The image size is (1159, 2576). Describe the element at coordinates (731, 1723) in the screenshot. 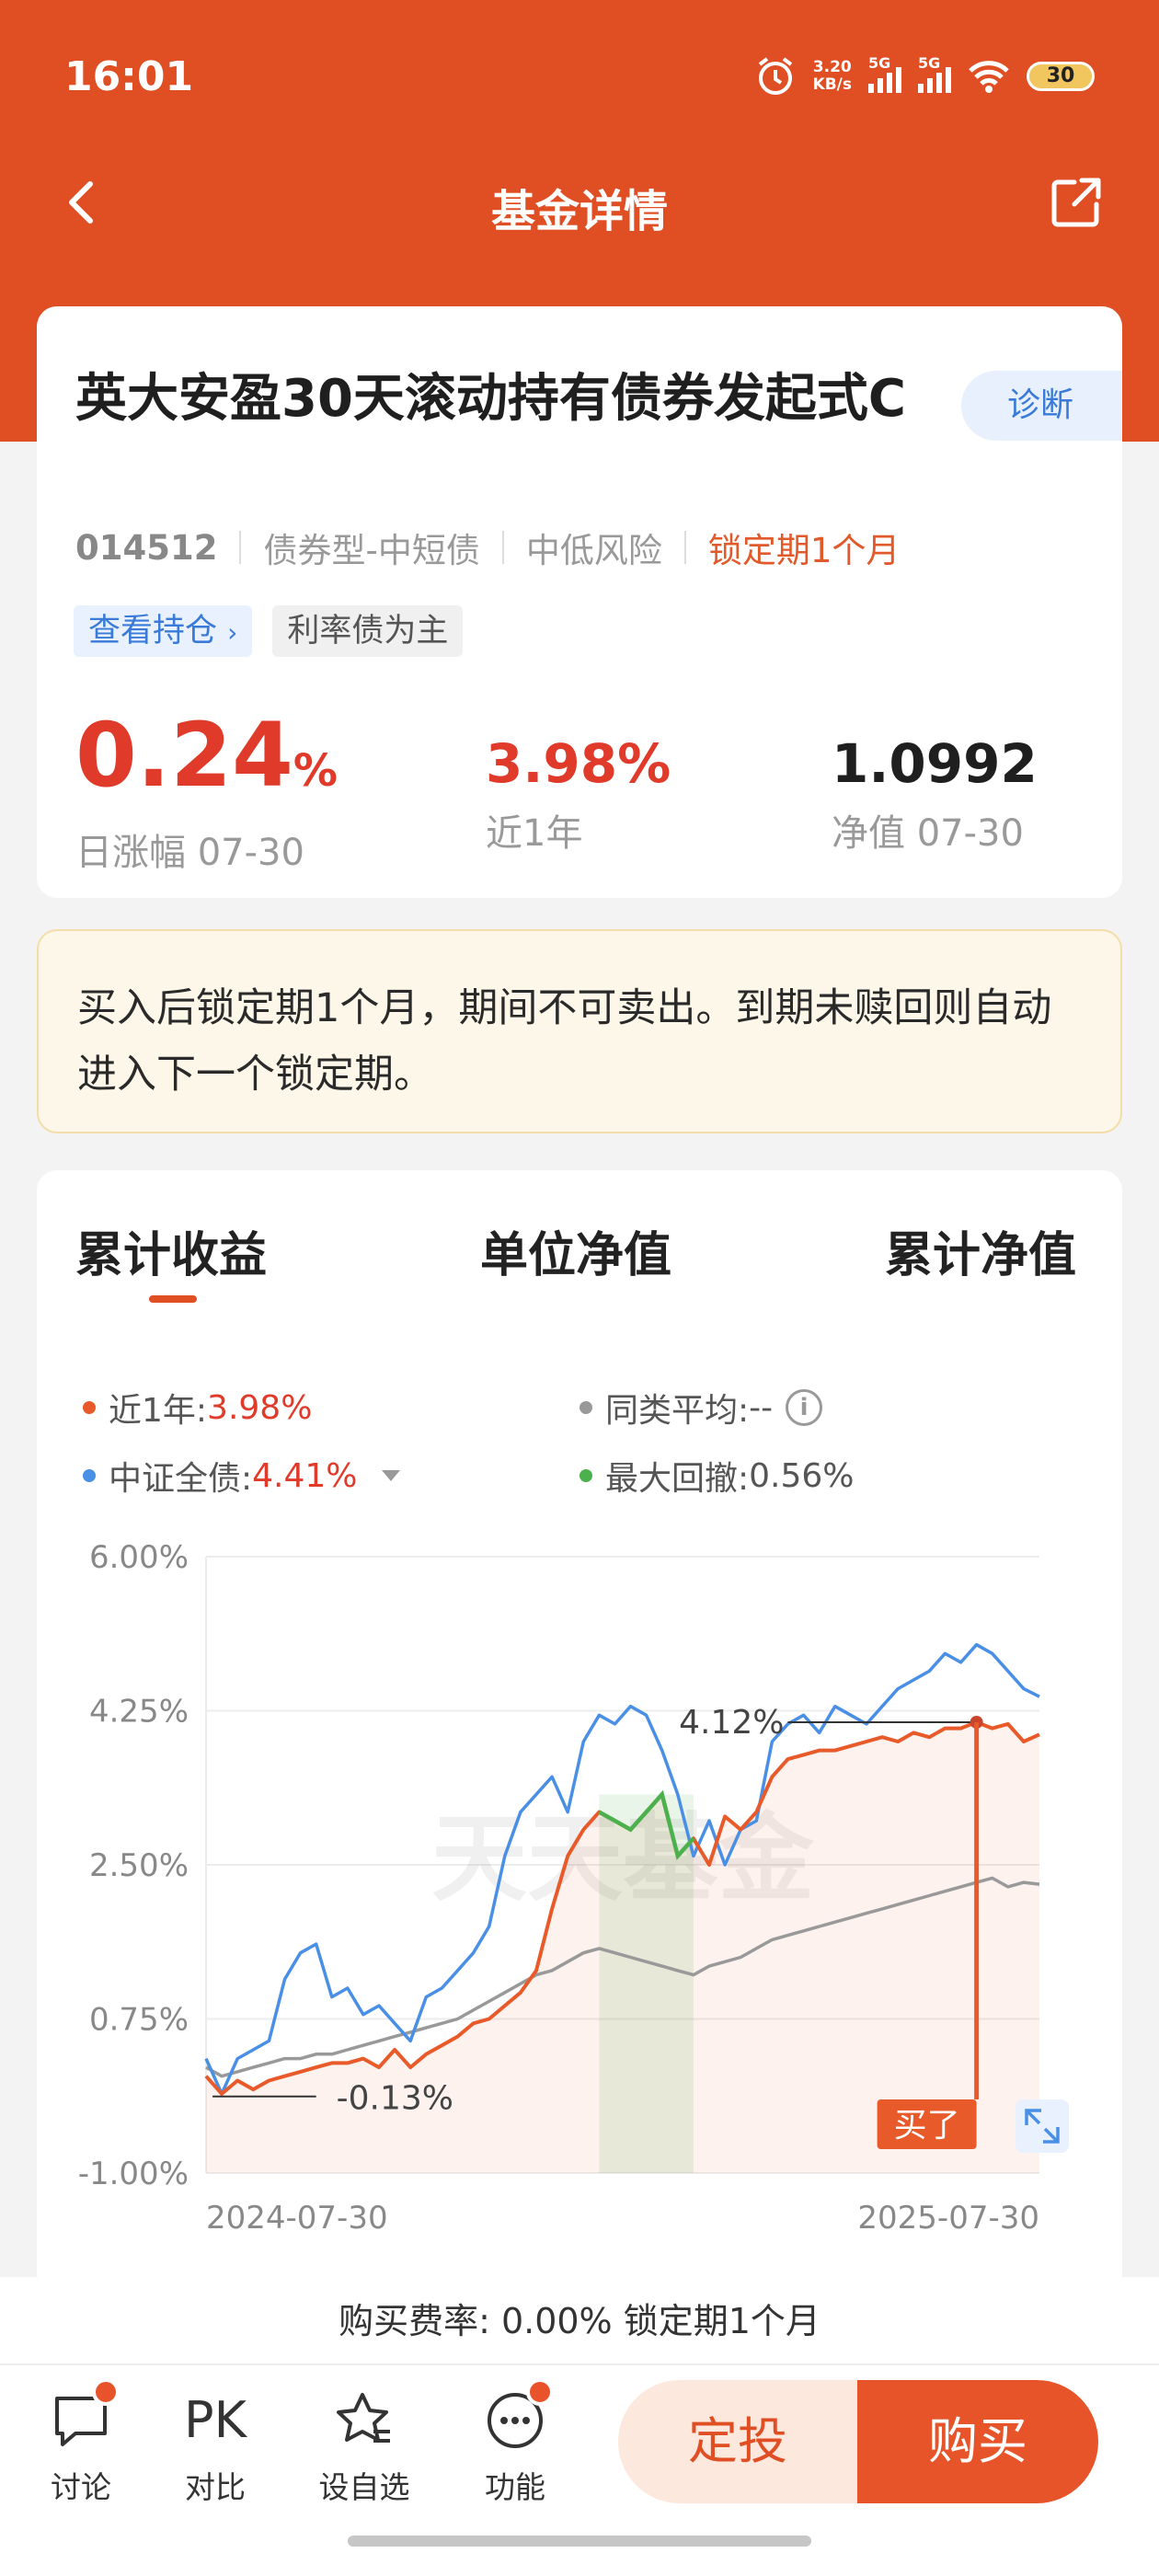

I see `max-annotation: 4.12%` at that location.